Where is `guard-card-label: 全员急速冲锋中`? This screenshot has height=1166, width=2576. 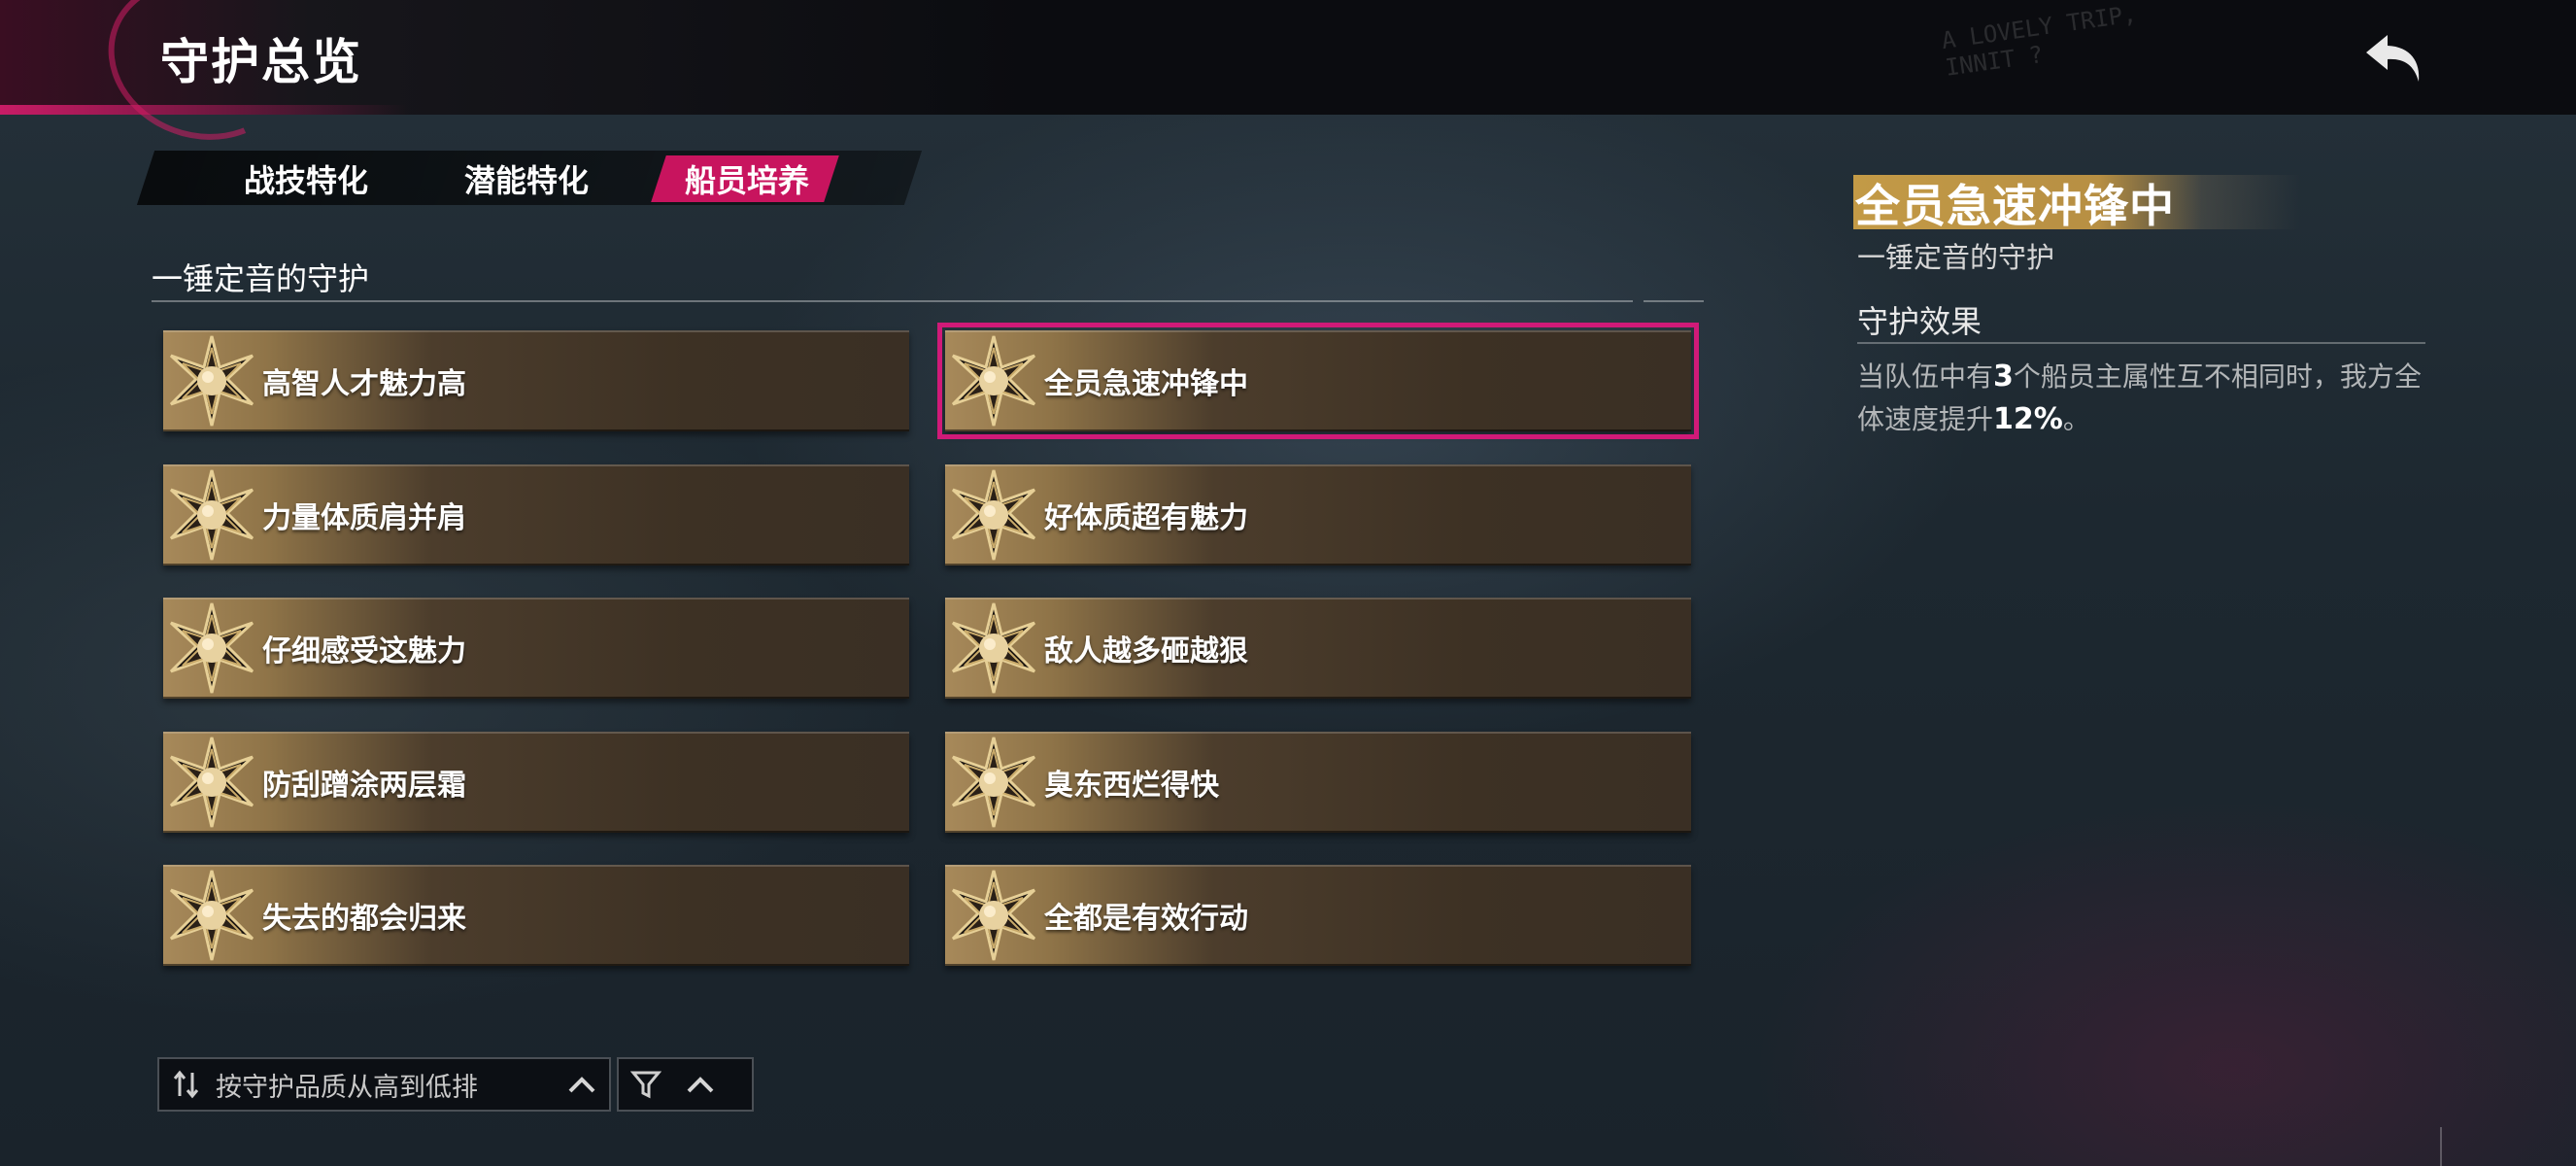
guard-card-label: 全员急速冲锋中 is located at coordinates (1146, 384).